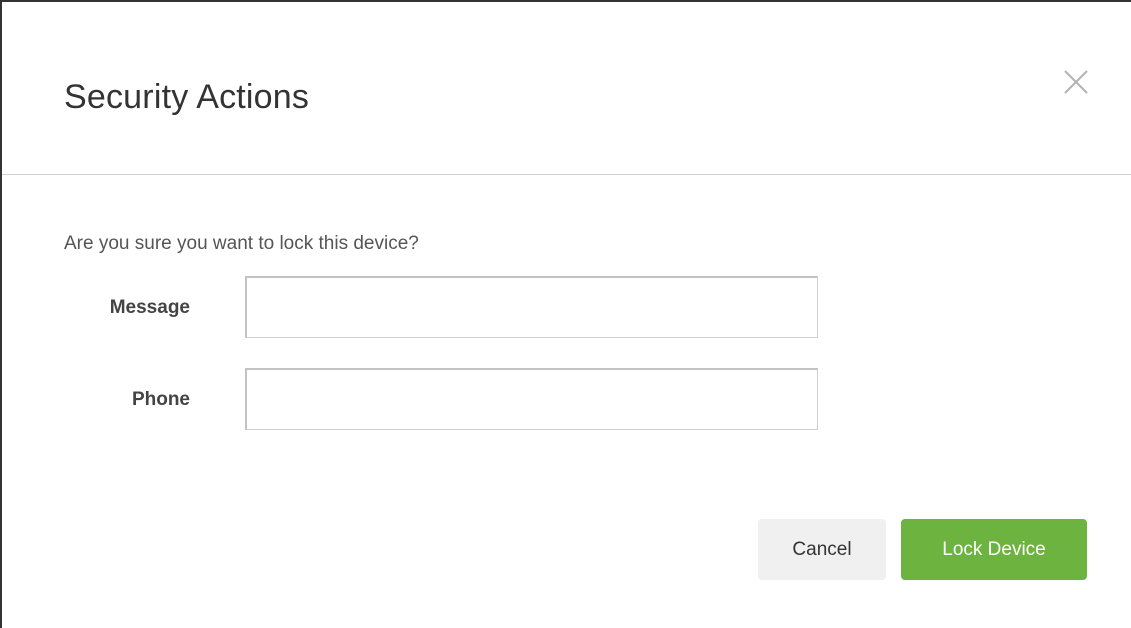 The height and width of the screenshot is (628, 1131). I want to click on close-button, so click(1076, 82).